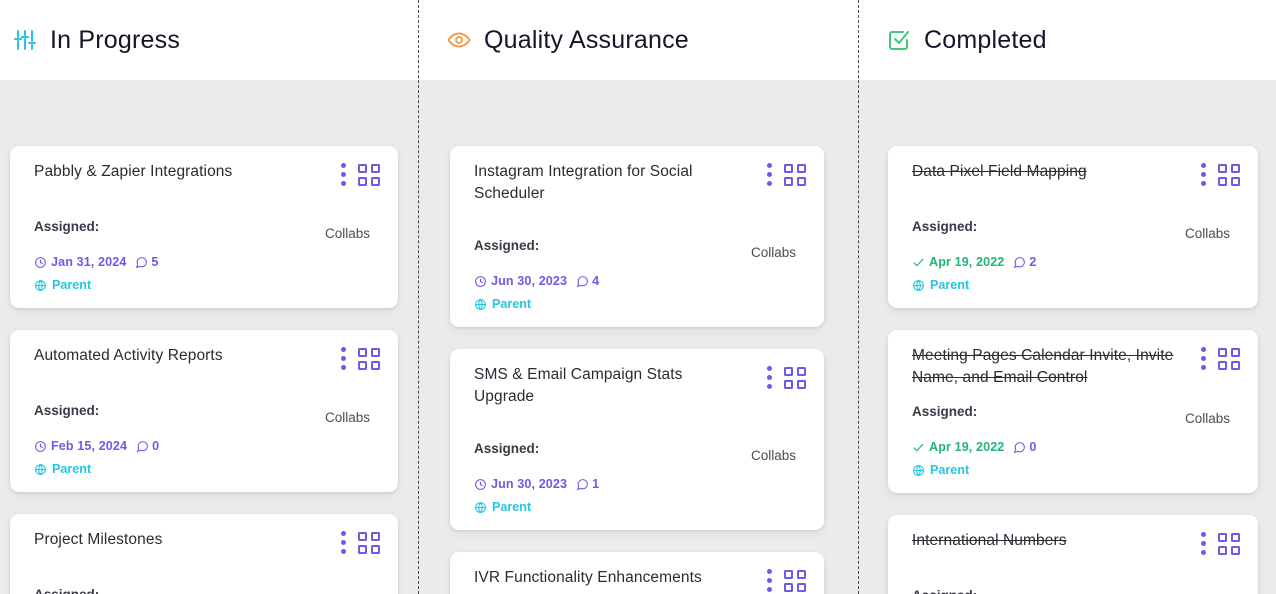 The image size is (1276, 594). I want to click on column-title: In Progress, so click(115, 39).